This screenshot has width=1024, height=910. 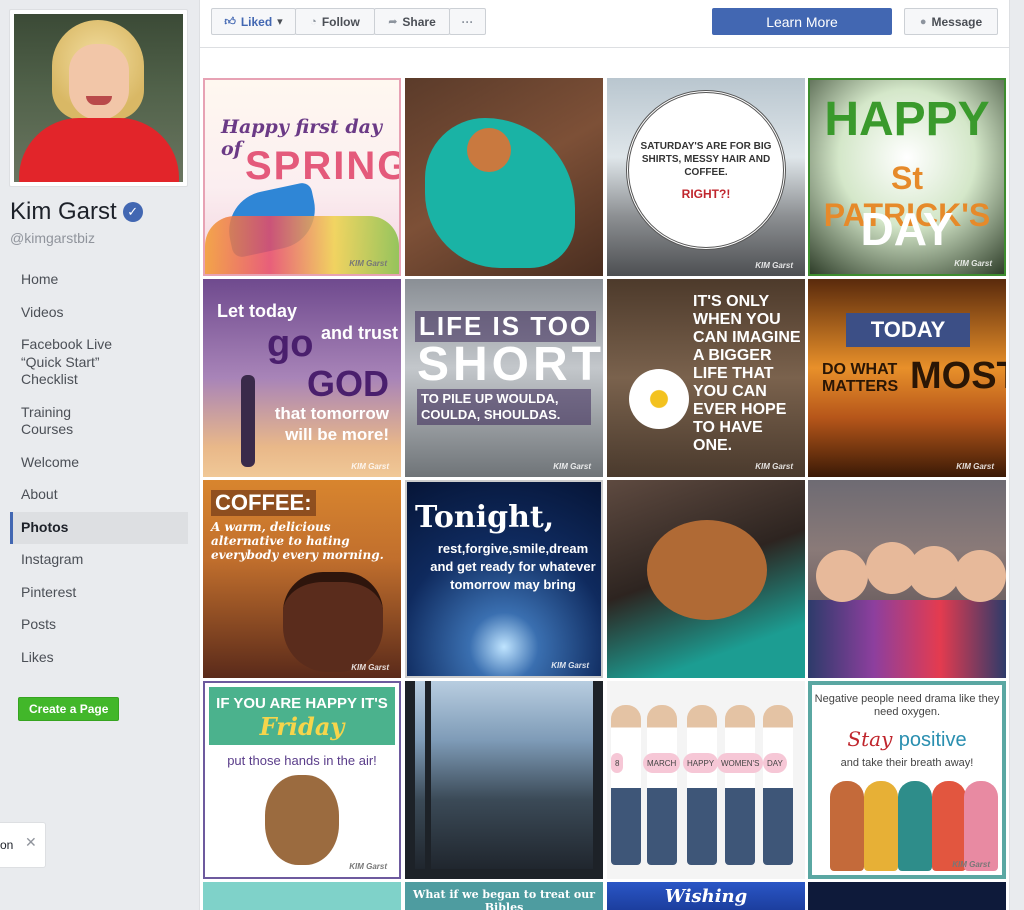 I want to click on monkey-icon, so click(x=302, y=820).